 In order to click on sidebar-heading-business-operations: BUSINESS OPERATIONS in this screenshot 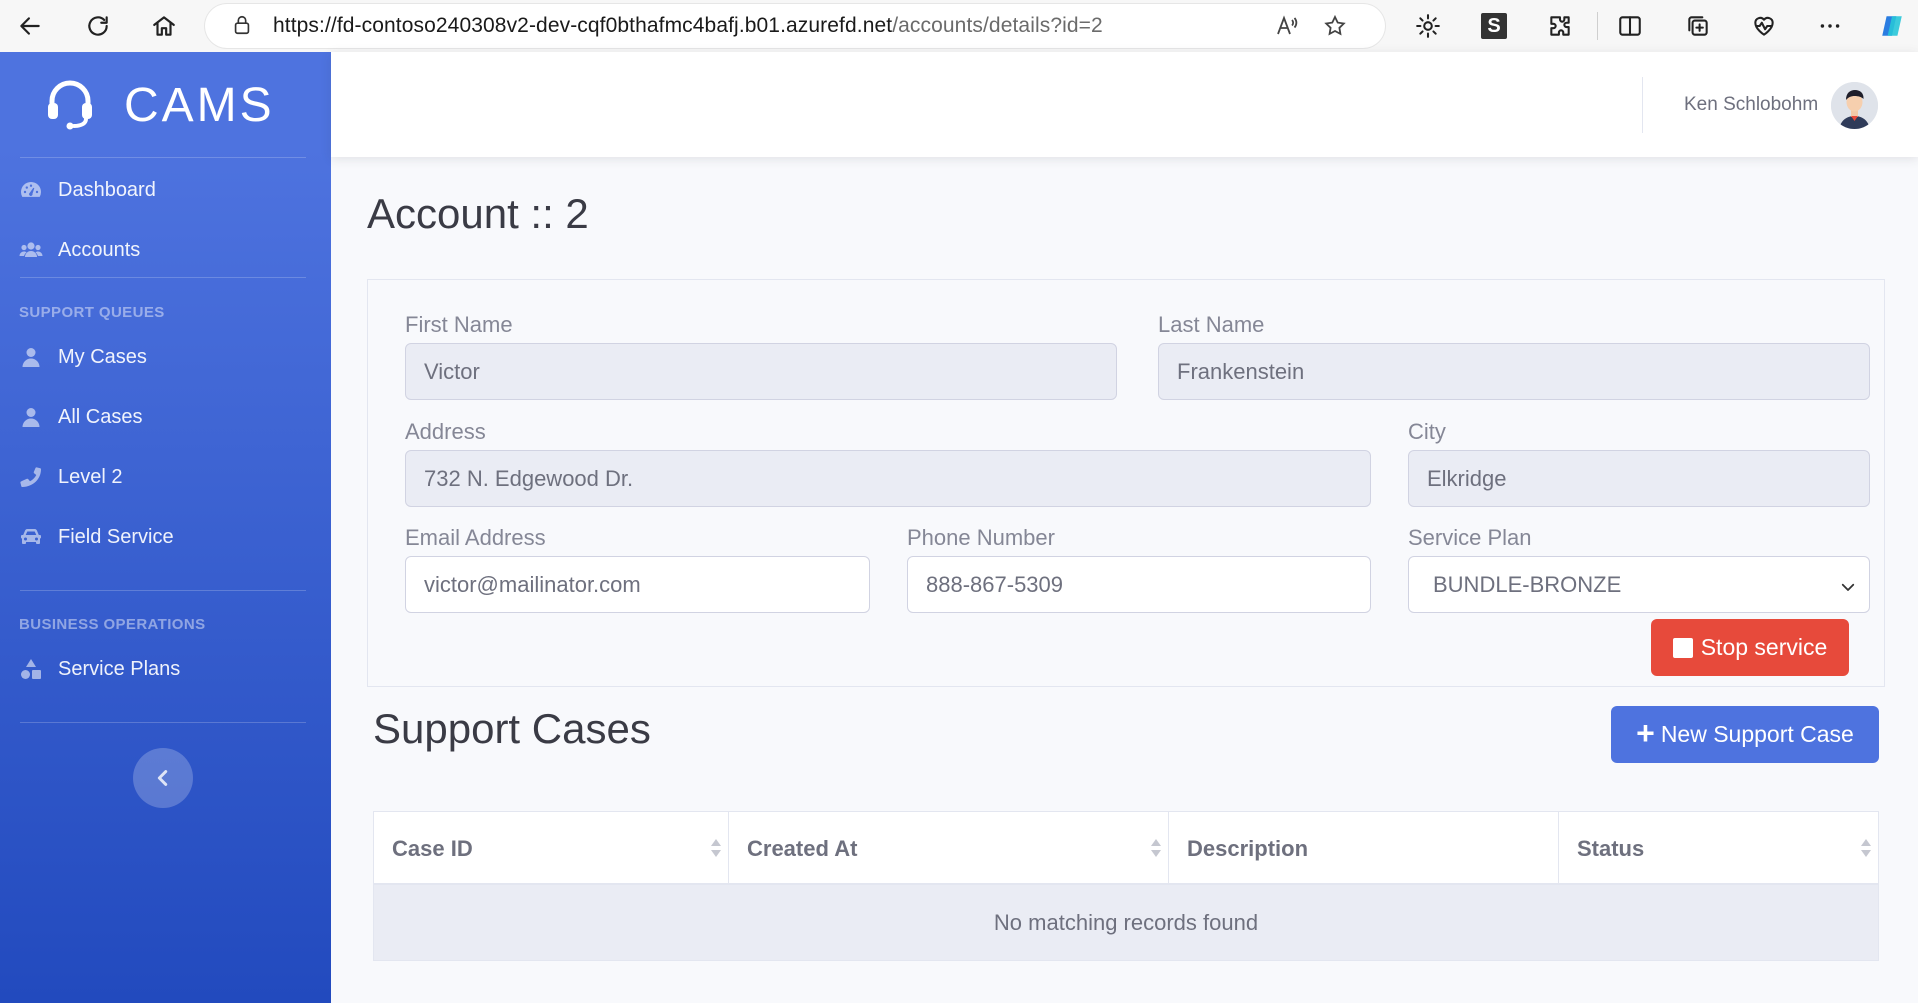, I will do `click(112, 624)`.